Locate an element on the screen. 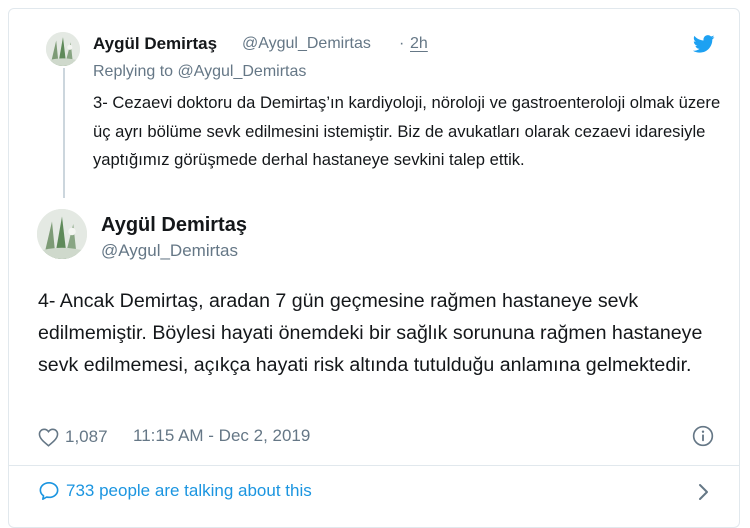  main-author-handle: @Aygul_Demirtas is located at coordinates (169, 251).